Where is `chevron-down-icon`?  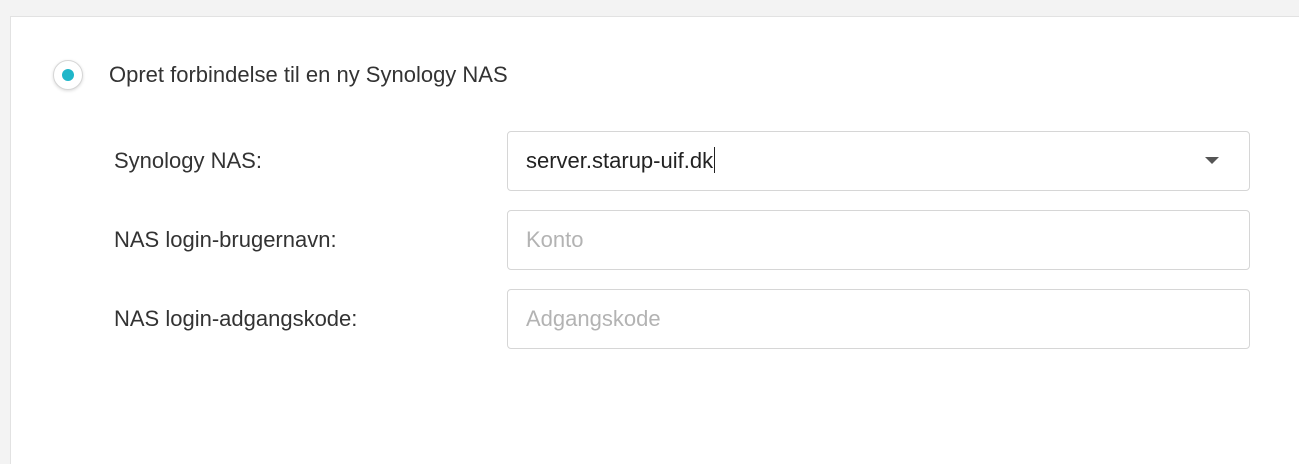
chevron-down-icon is located at coordinates (1212, 160).